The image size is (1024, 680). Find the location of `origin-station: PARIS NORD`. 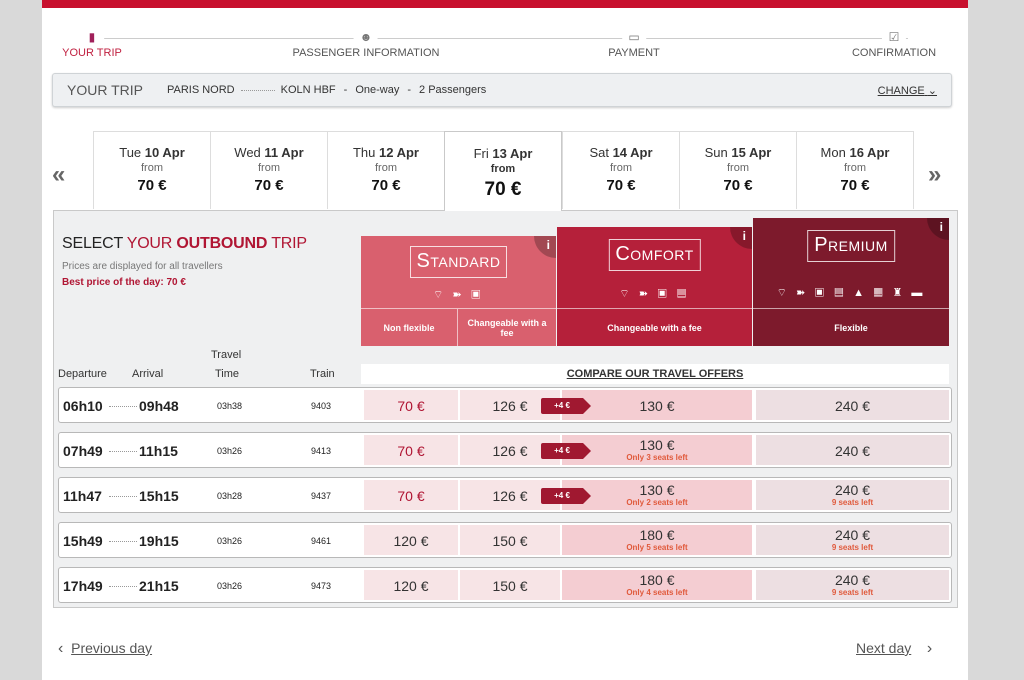

origin-station: PARIS NORD is located at coordinates (200, 90).